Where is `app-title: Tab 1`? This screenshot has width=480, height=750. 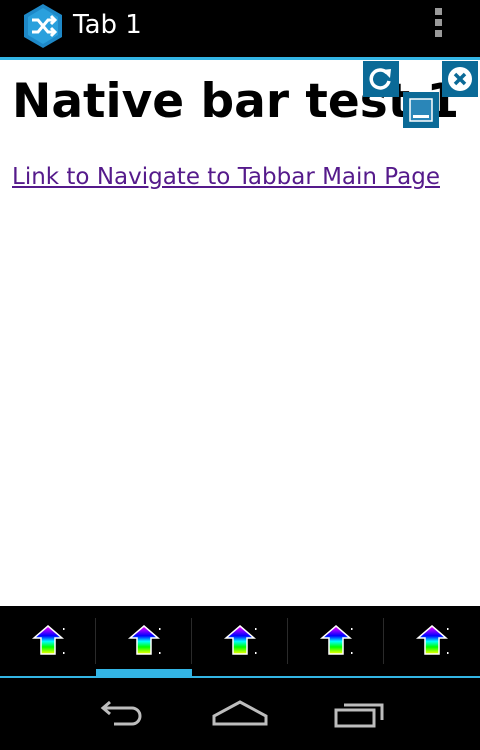
app-title: Tab 1 is located at coordinates (107, 25).